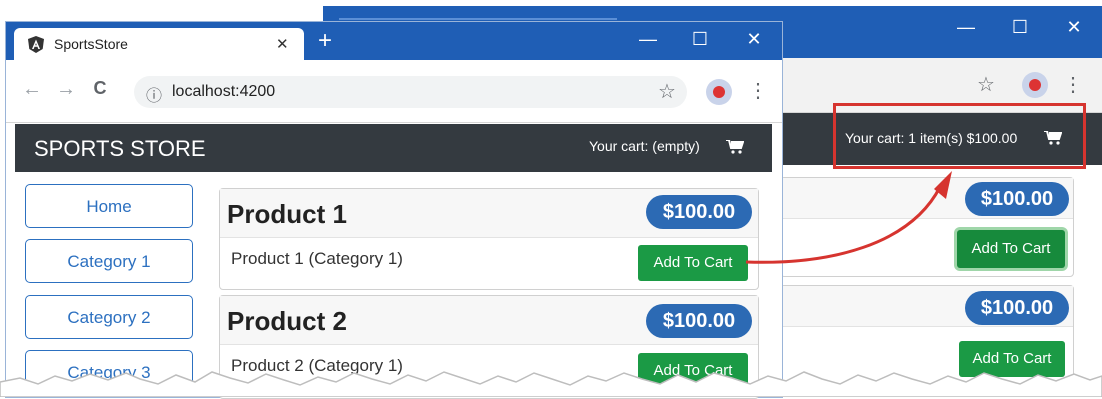 The height and width of the screenshot is (399, 1102). Describe the element at coordinates (66, 89) in the screenshot. I see `forward-arrow-icon: →` at that location.